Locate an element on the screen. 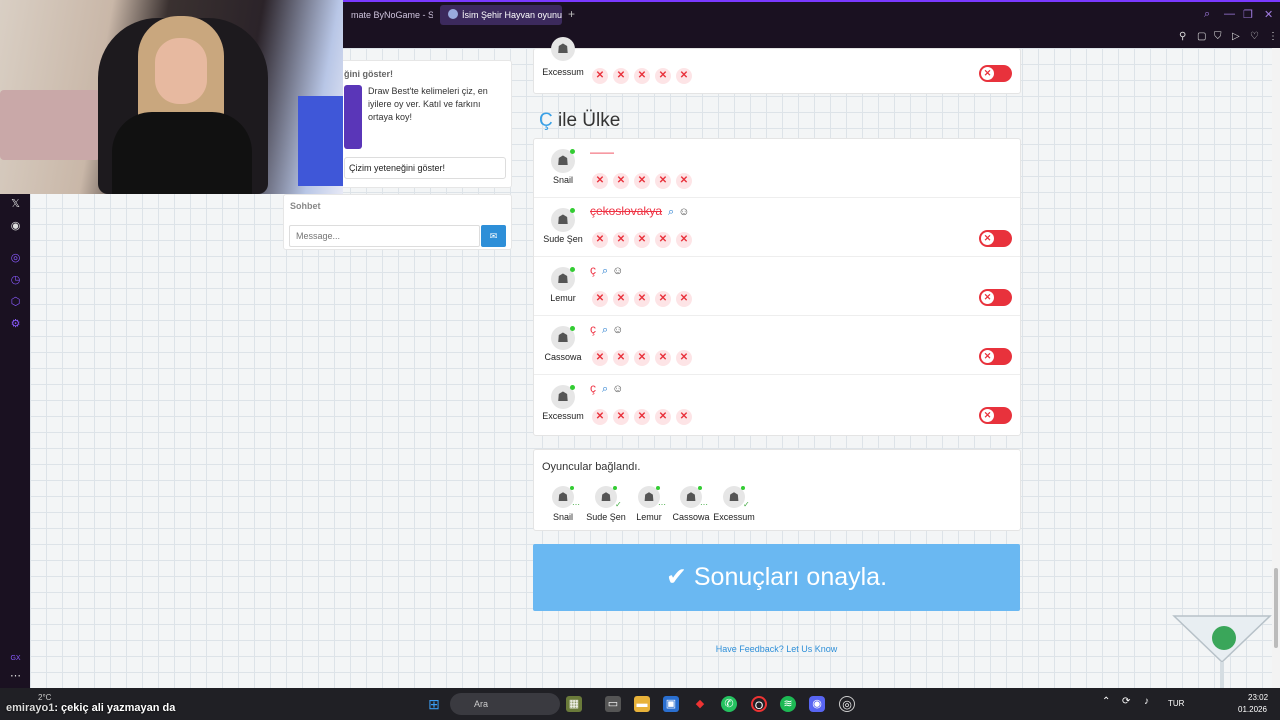  obs-icon: ◎ is located at coordinates (847, 704).